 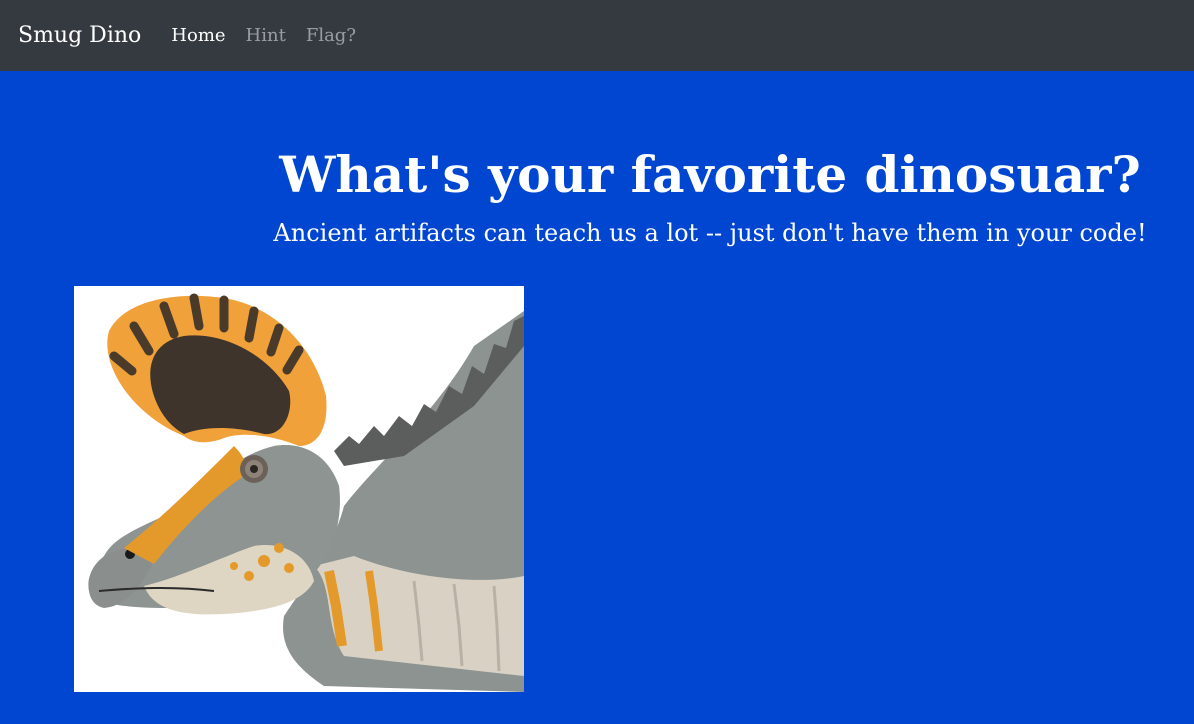 What do you see at coordinates (266, 35) in the screenshot?
I see `nav-link-hint: Hint` at bounding box center [266, 35].